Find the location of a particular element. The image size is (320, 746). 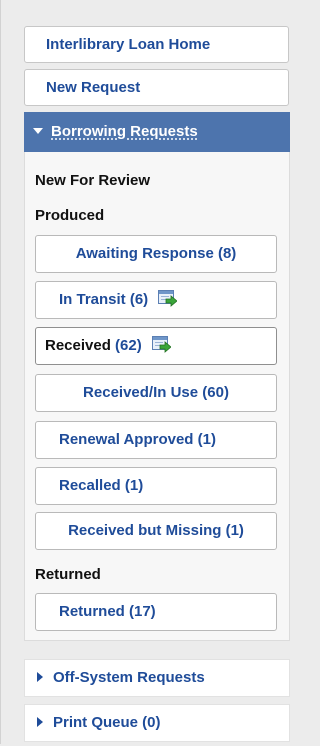

returned-button: Returned (17) is located at coordinates (156, 612).